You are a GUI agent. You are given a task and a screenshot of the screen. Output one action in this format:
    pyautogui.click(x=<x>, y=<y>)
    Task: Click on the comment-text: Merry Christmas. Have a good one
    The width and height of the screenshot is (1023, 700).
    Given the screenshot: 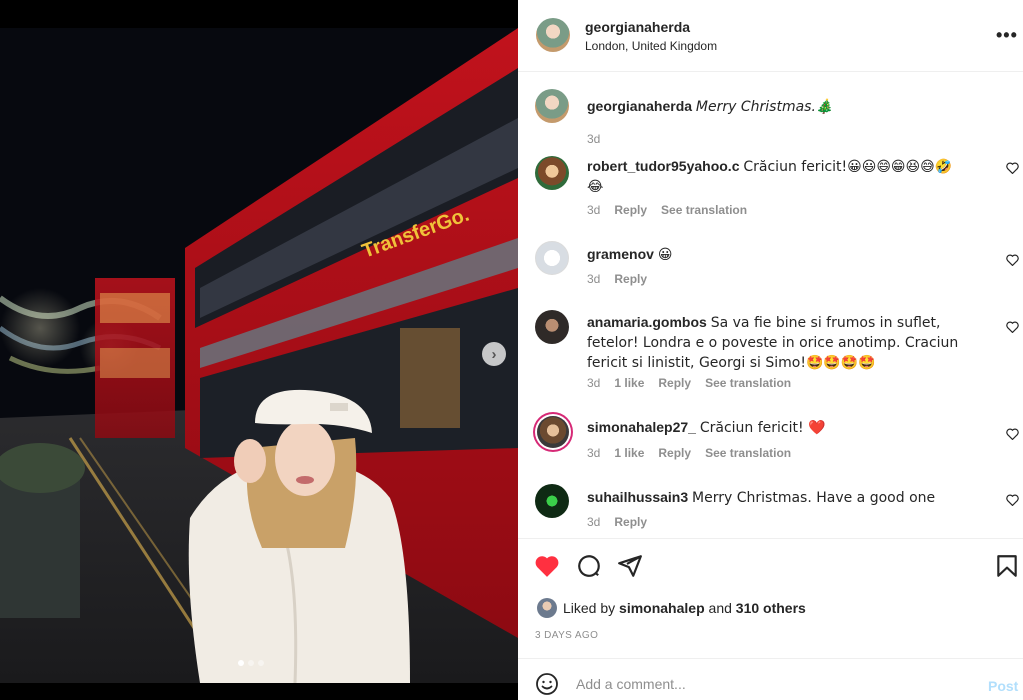 What is the action you would take?
    pyautogui.click(x=814, y=498)
    